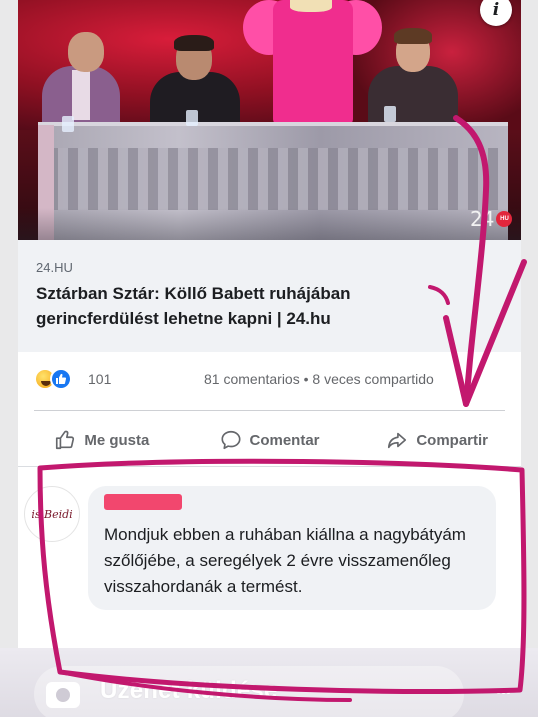 The image size is (538, 717). I want to click on judge-4-hair, so click(413, 36).